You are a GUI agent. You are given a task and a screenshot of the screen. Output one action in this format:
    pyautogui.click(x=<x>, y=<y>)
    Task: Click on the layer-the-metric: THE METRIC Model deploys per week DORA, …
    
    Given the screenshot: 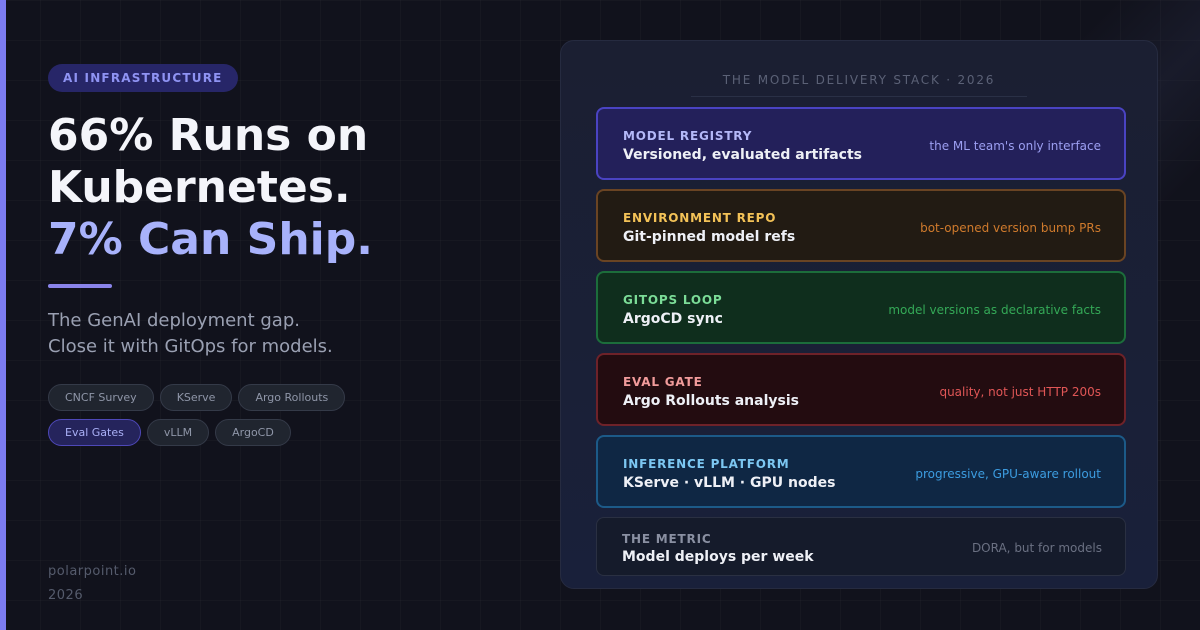 What is the action you would take?
    pyautogui.click(x=861, y=546)
    